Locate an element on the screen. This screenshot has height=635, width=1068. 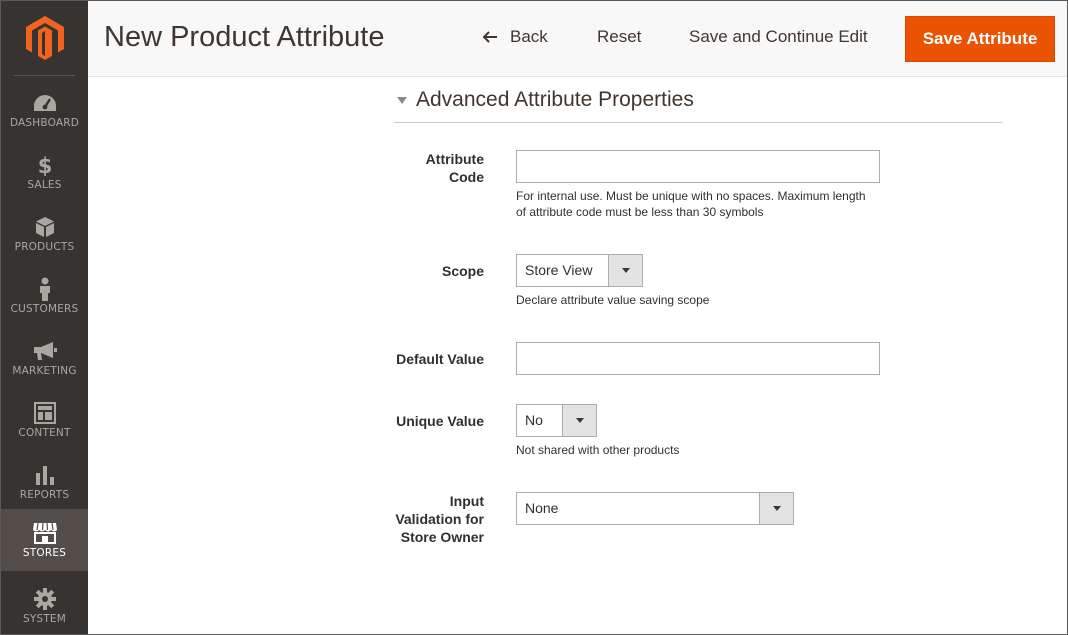
scope-label: Scope is located at coordinates (462, 271).